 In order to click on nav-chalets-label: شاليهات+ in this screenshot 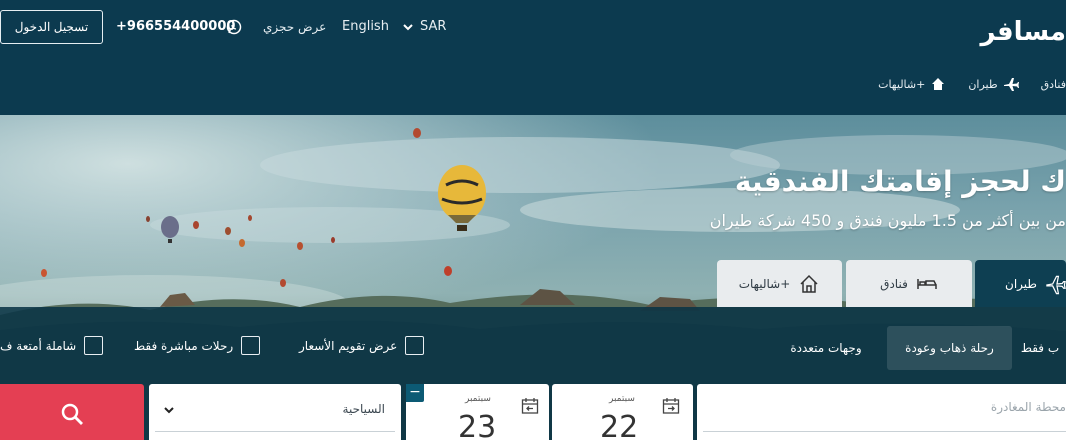, I will do `click(902, 84)`.